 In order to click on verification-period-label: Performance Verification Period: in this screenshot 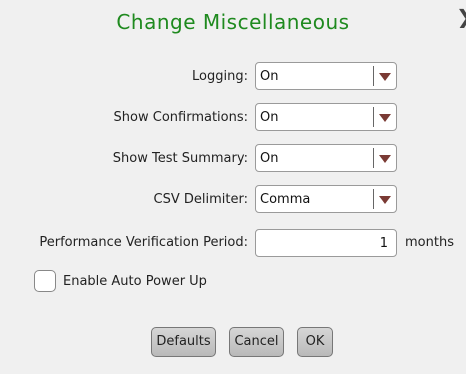, I will do `click(143, 242)`.